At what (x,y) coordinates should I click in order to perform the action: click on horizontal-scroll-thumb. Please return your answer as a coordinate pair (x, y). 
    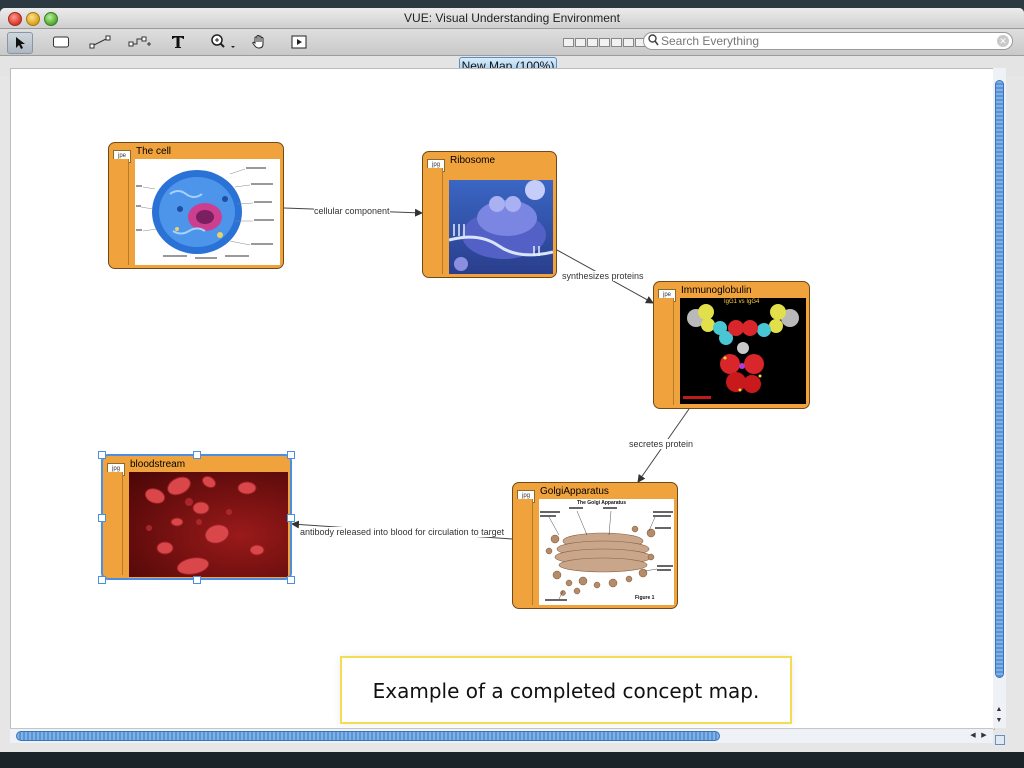
    Looking at the image, I should click on (368, 736).